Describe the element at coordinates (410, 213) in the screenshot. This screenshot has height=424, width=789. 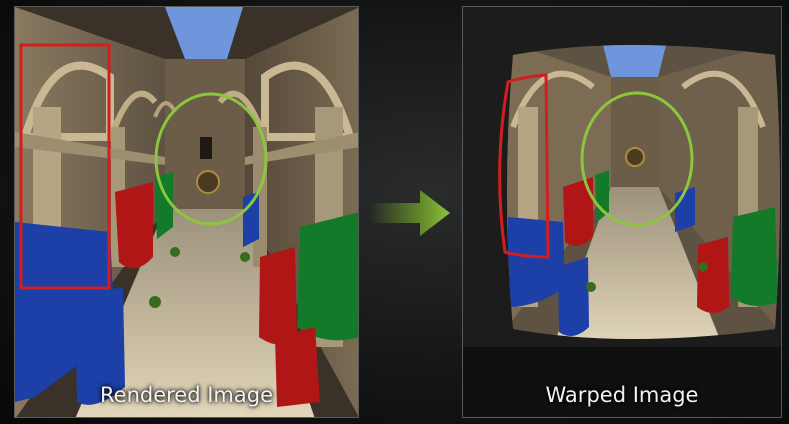
I see `arrow-right-icon` at that location.